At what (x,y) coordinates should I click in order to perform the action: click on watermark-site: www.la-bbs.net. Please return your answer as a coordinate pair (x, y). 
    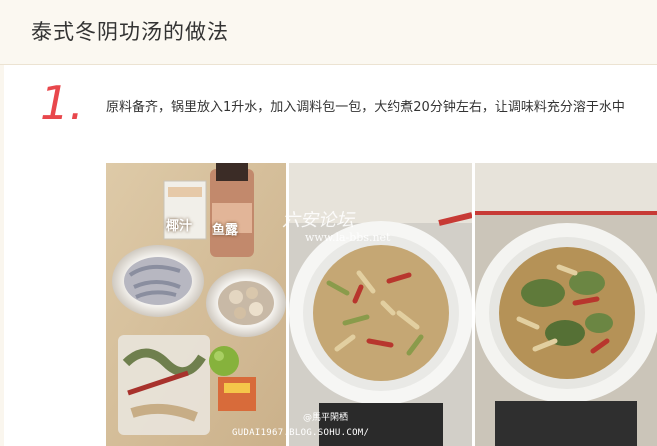
    Looking at the image, I should click on (348, 237).